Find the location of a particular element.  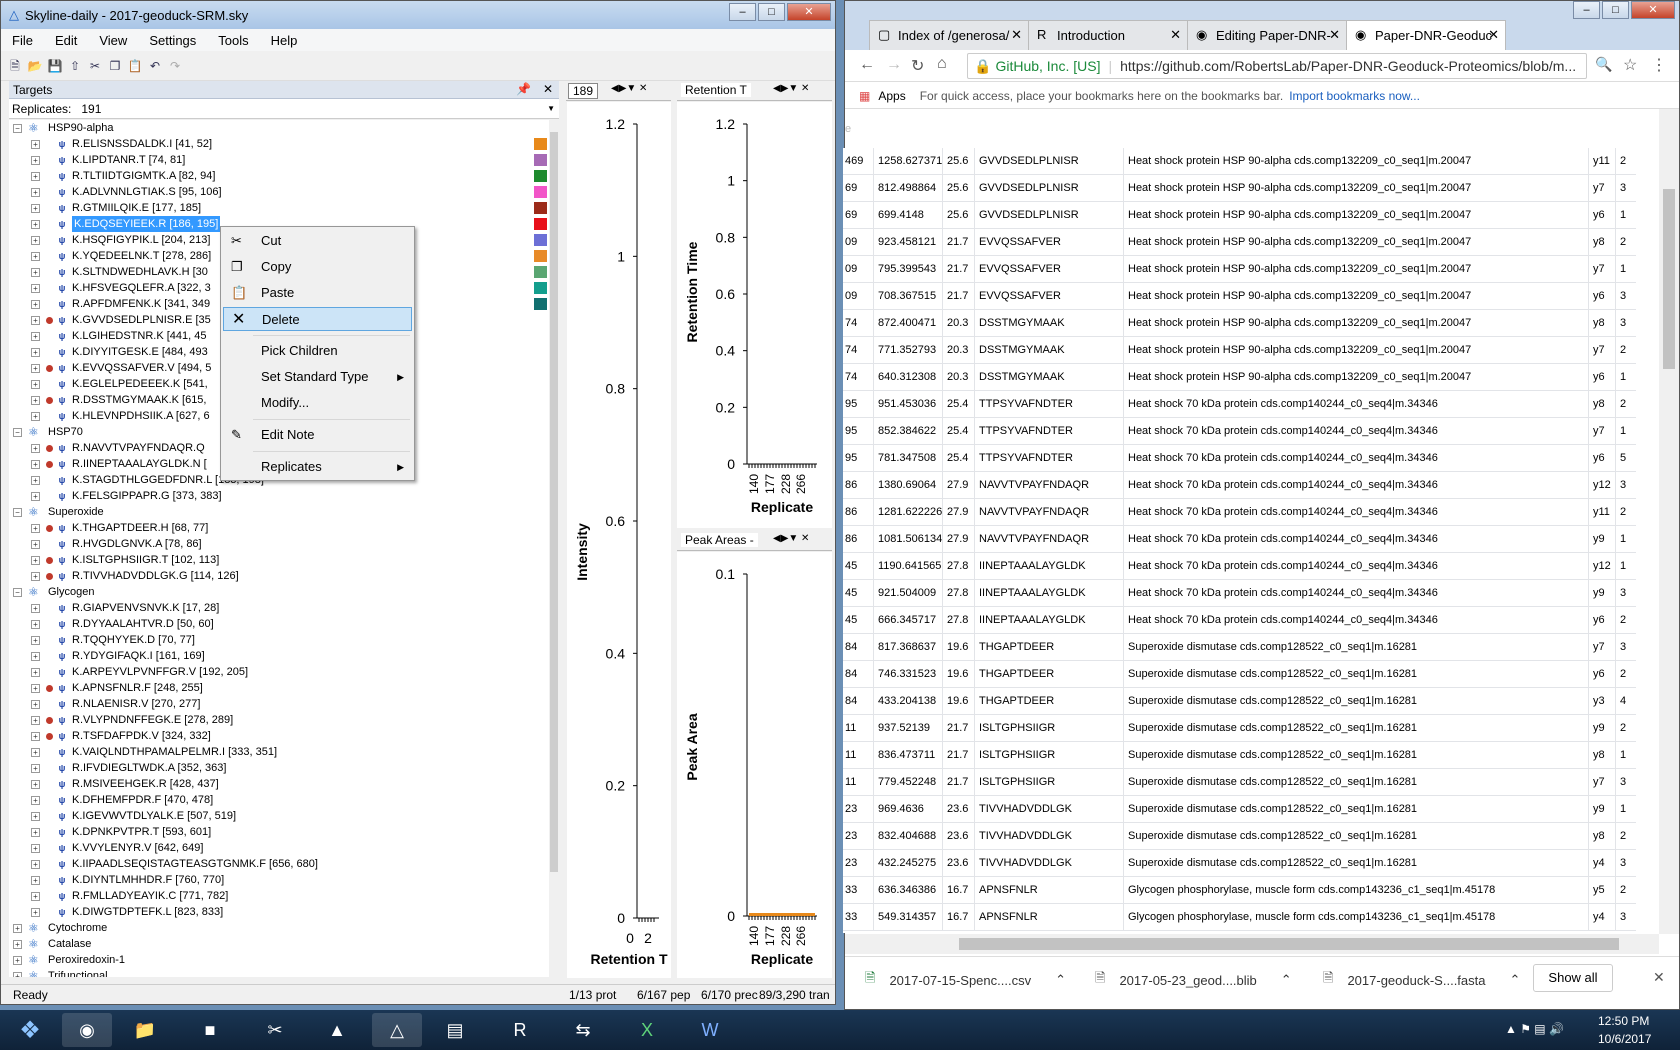

graph2-nav-icon: ◀▶▼ ✕ is located at coordinates (791, 88).